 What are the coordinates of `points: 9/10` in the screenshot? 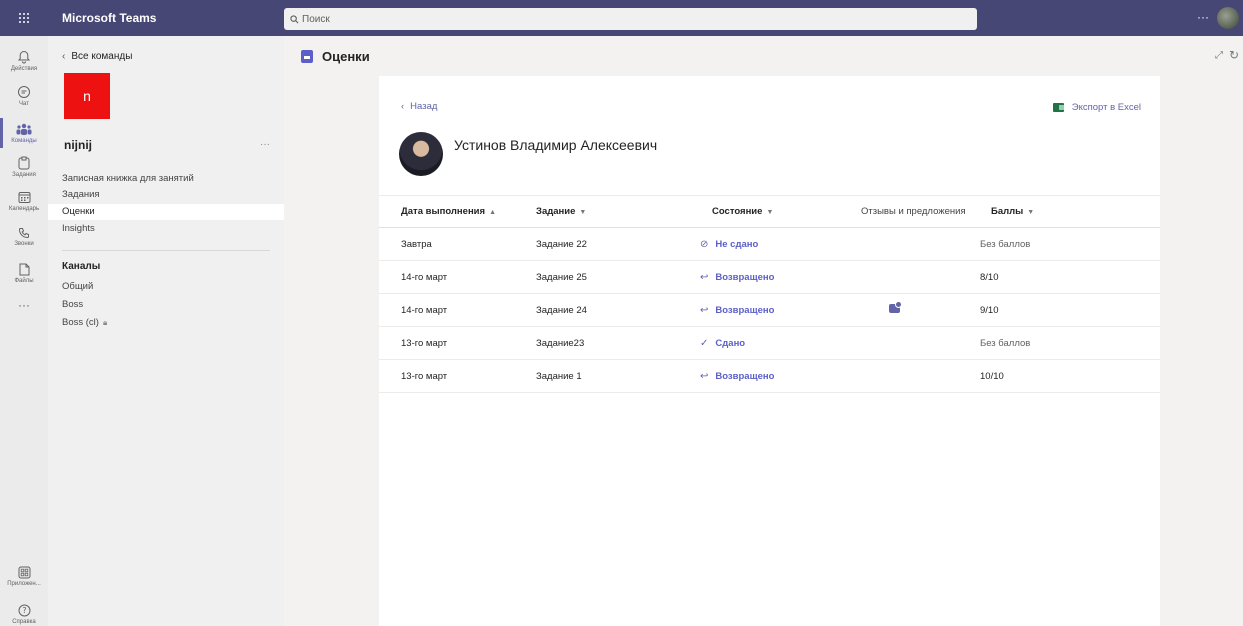 It's located at (989, 310).